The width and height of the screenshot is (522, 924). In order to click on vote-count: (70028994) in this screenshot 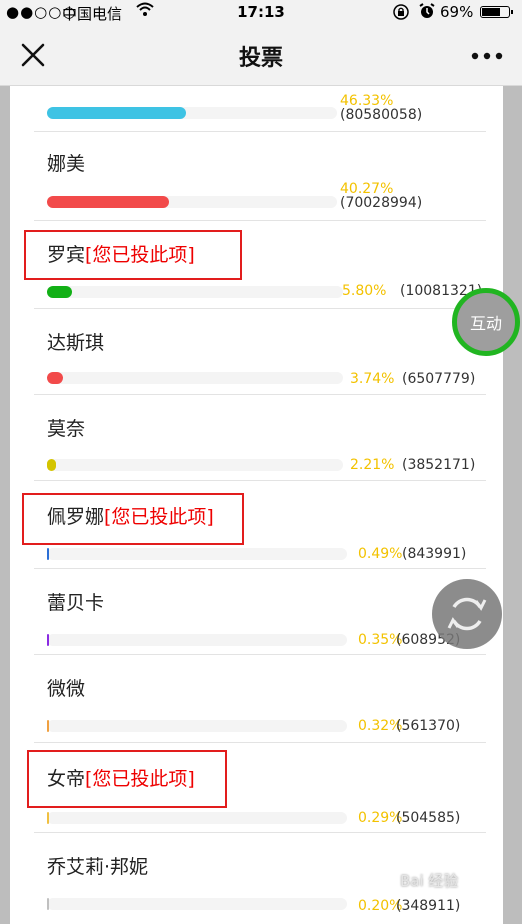, I will do `click(381, 203)`.